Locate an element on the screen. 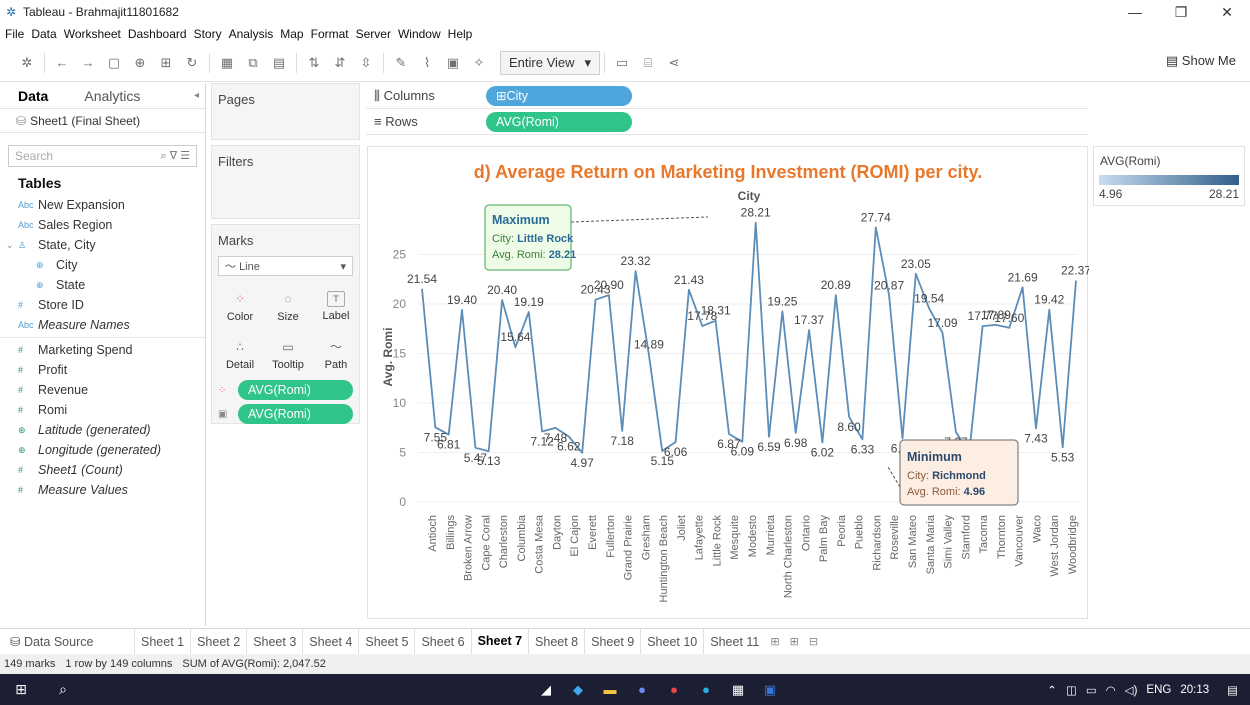 The width and height of the screenshot is (1250, 705). datasource-item: ⛁ Sheet1 (Final Sheet) is located at coordinates (102, 121).